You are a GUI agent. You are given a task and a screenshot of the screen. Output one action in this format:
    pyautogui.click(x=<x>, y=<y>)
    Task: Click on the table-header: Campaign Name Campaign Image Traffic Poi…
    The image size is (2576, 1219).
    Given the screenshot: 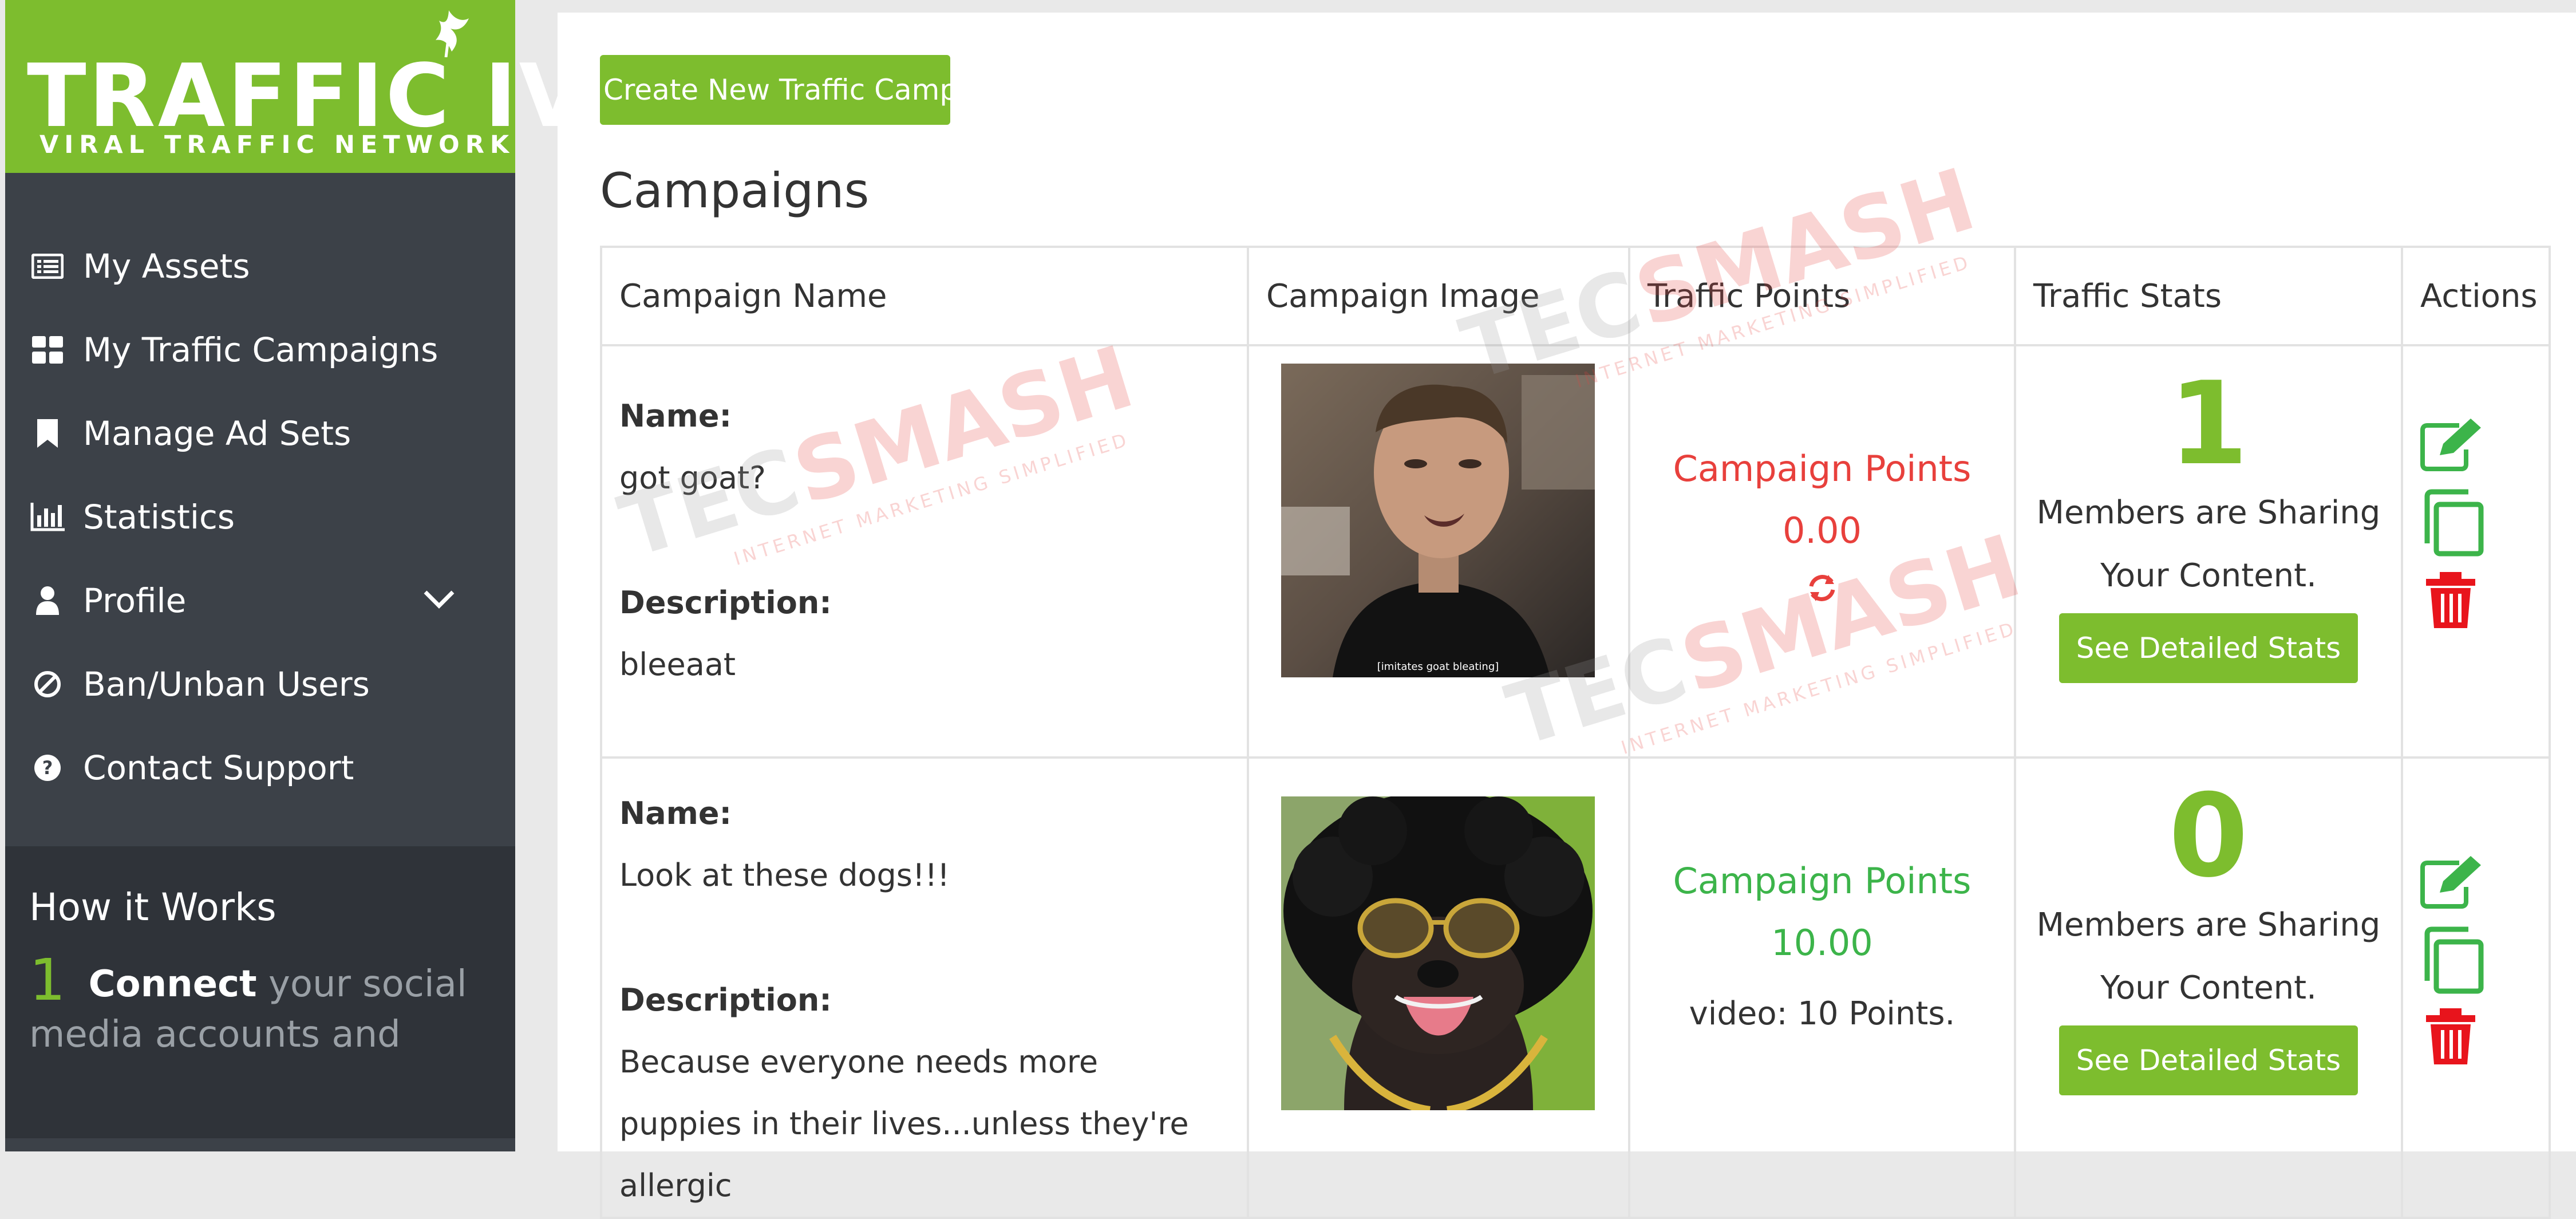 What is the action you would take?
    pyautogui.click(x=1575, y=296)
    